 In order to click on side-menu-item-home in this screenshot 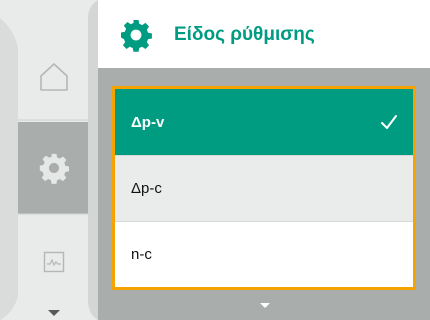, I will do `click(54, 77)`.